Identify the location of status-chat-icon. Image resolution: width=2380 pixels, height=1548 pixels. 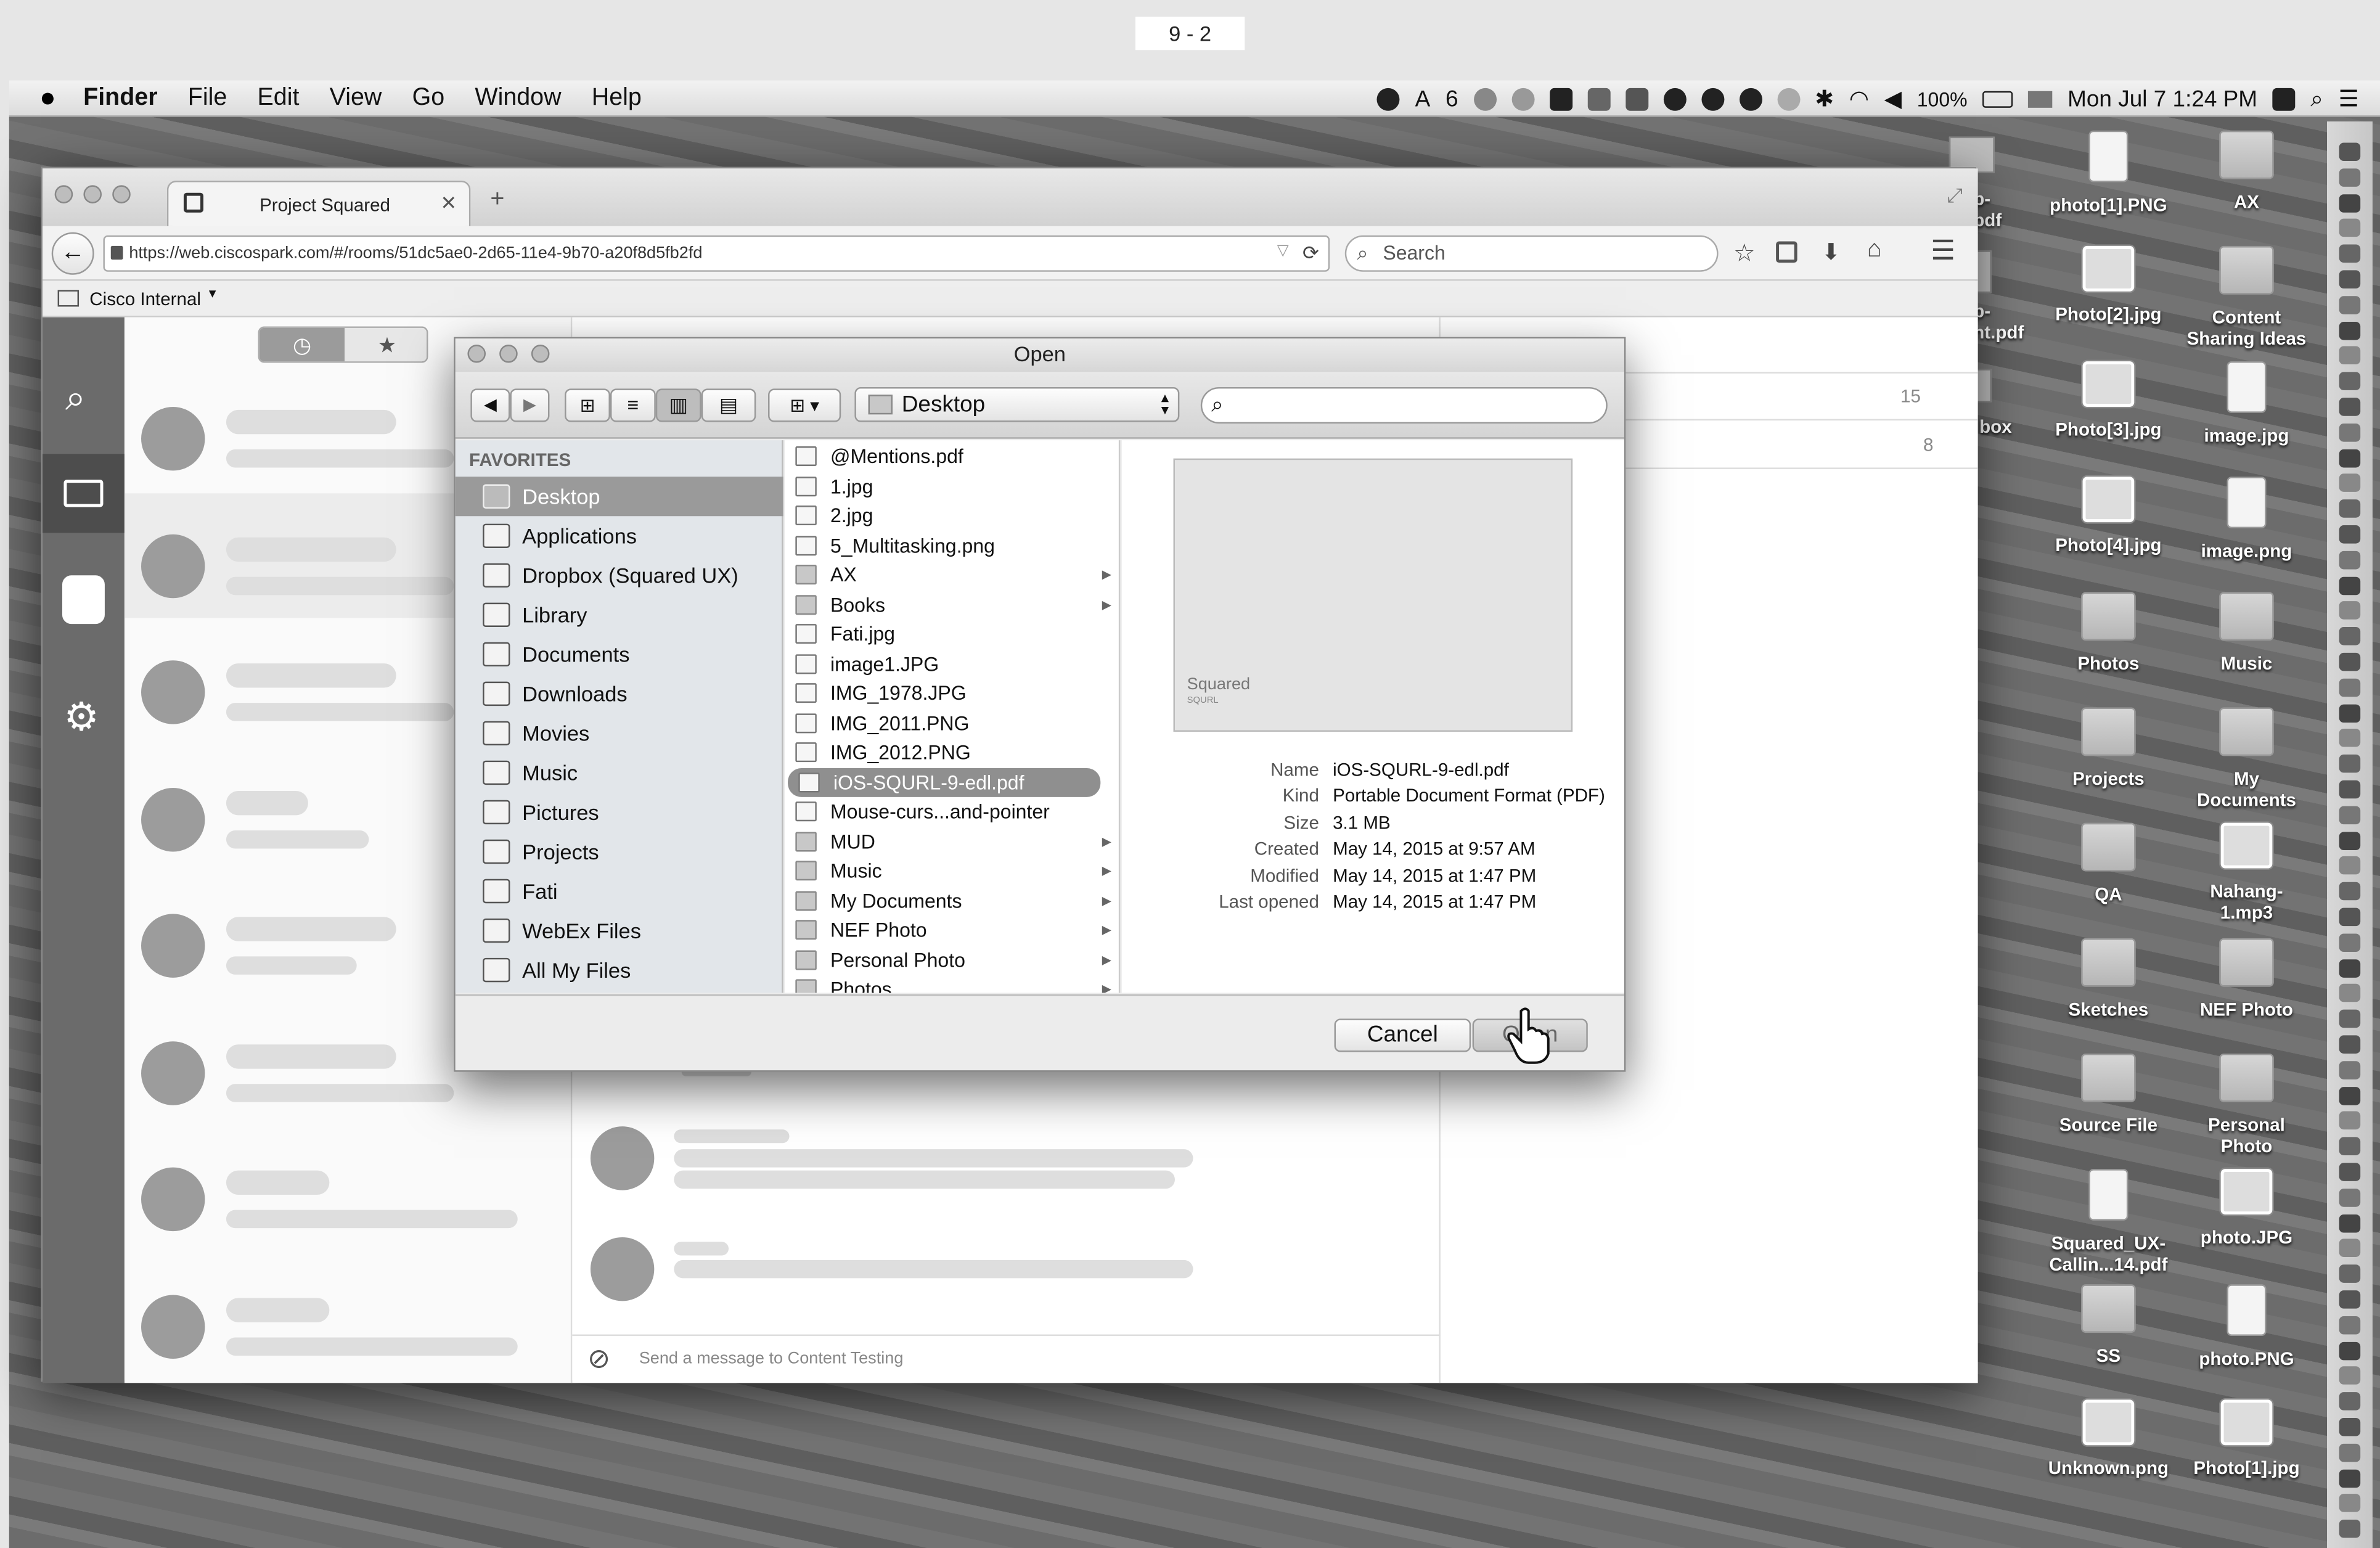
(1750, 98).